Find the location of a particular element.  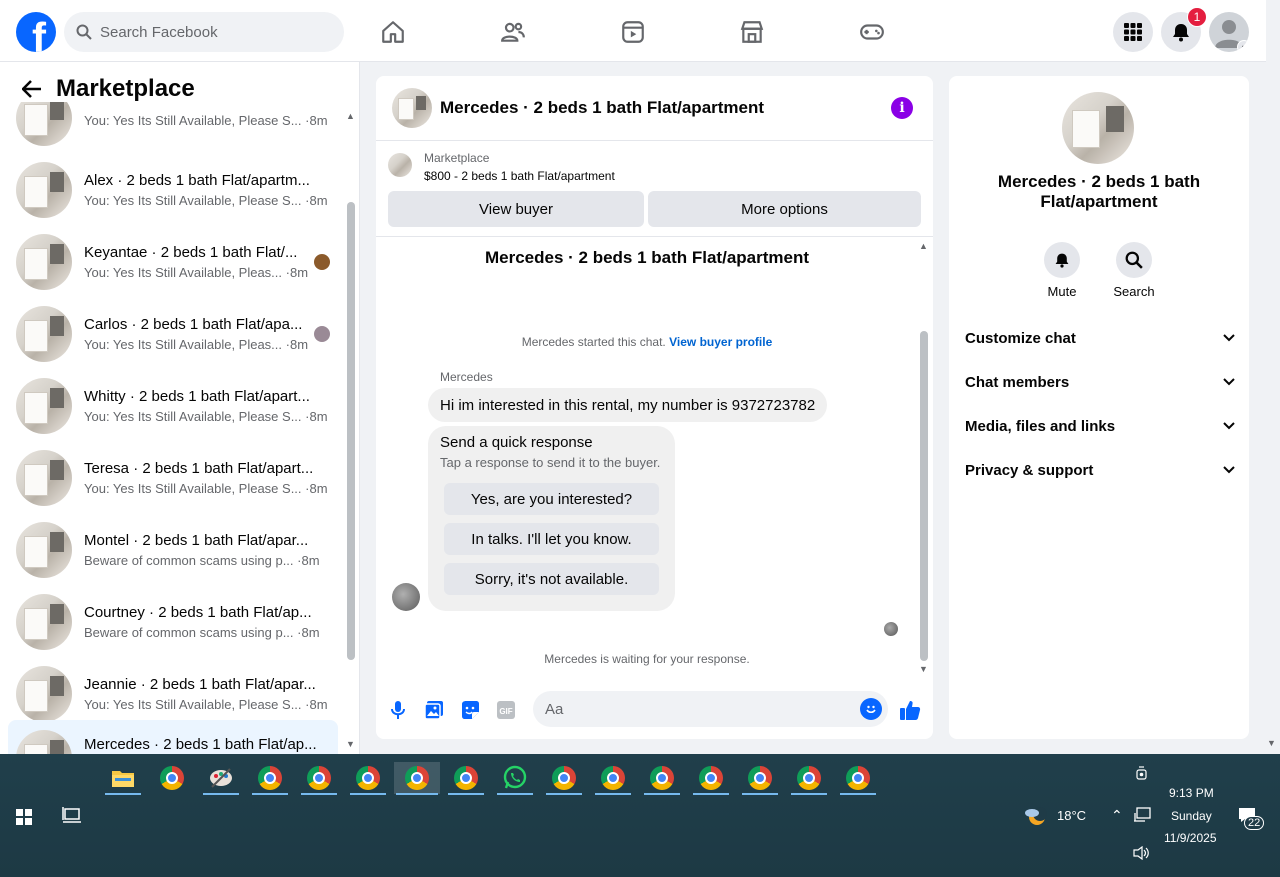

top-navbar: f 1 ▾ is located at coordinates (633, 31).